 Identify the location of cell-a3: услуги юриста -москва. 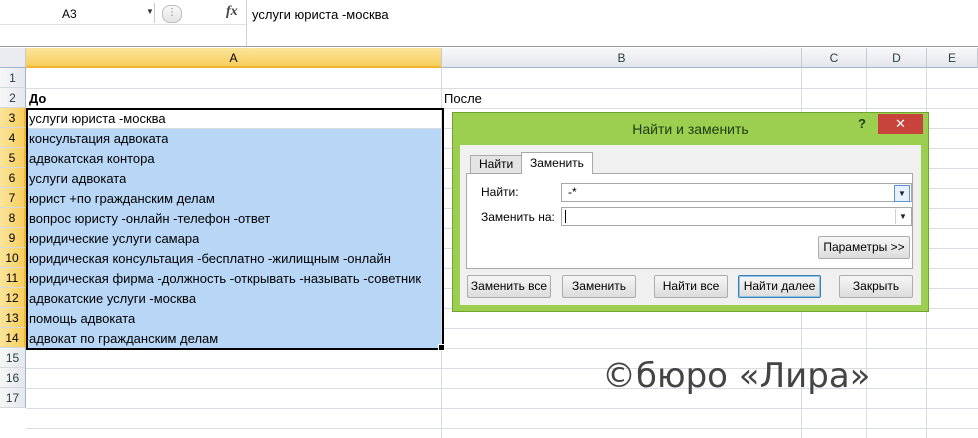
(97, 119).